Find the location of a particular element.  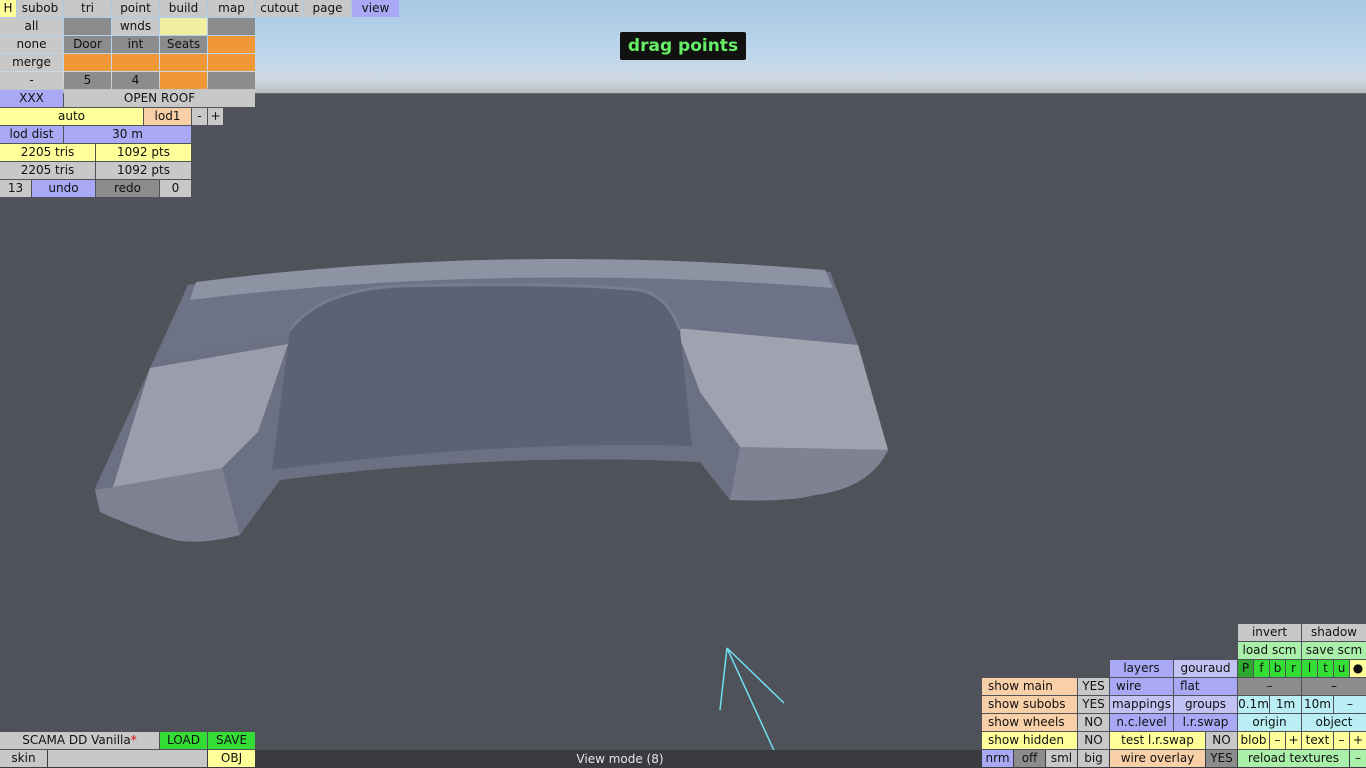

step-01m-button: 0.1m is located at coordinates (1253, 704).